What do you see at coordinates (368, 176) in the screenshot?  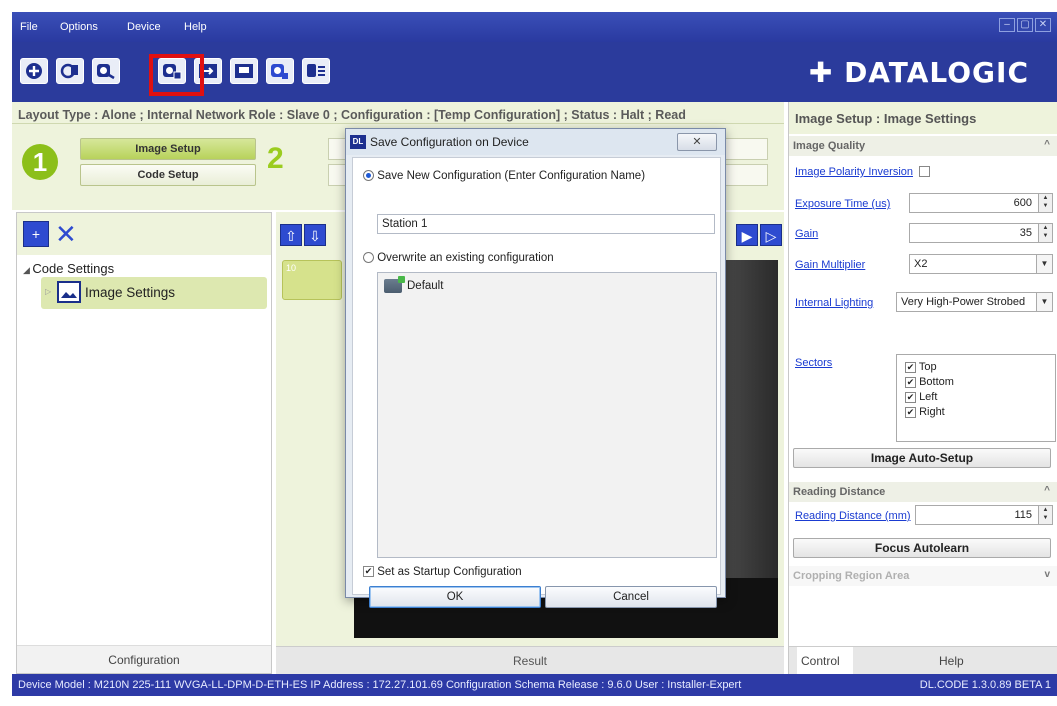 I see `save-new-radio` at bounding box center [368, 176].